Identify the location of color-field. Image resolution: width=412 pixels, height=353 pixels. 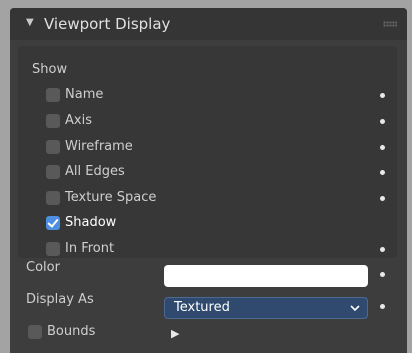
(266, 276).